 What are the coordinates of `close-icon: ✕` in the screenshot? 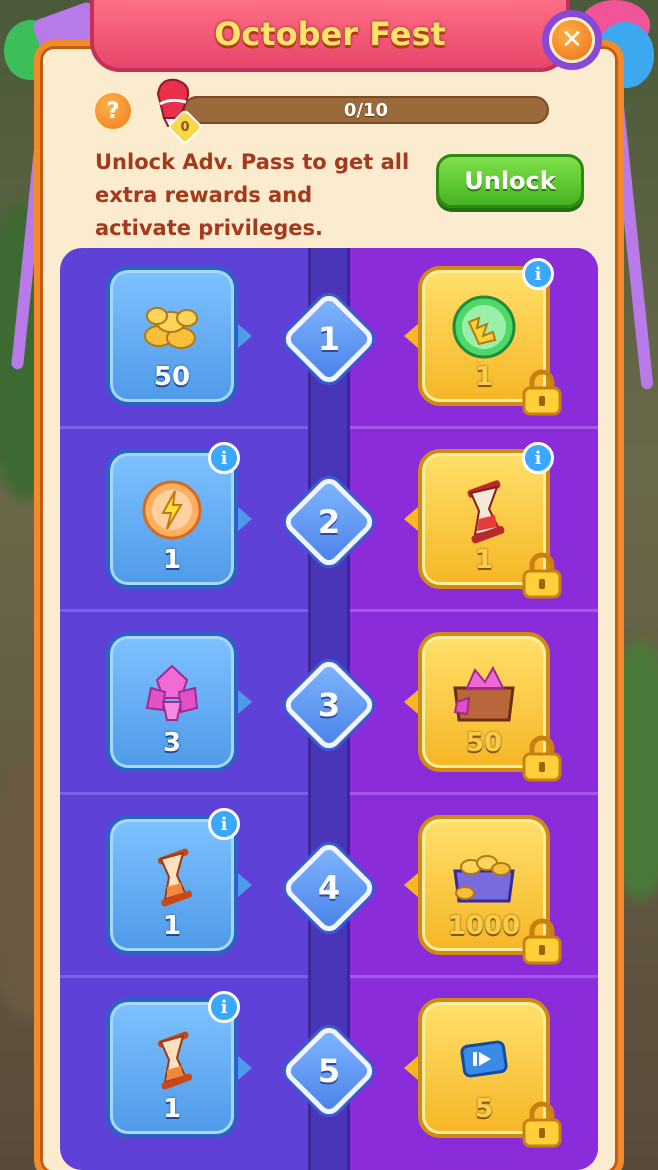 It's located at (572, 40).